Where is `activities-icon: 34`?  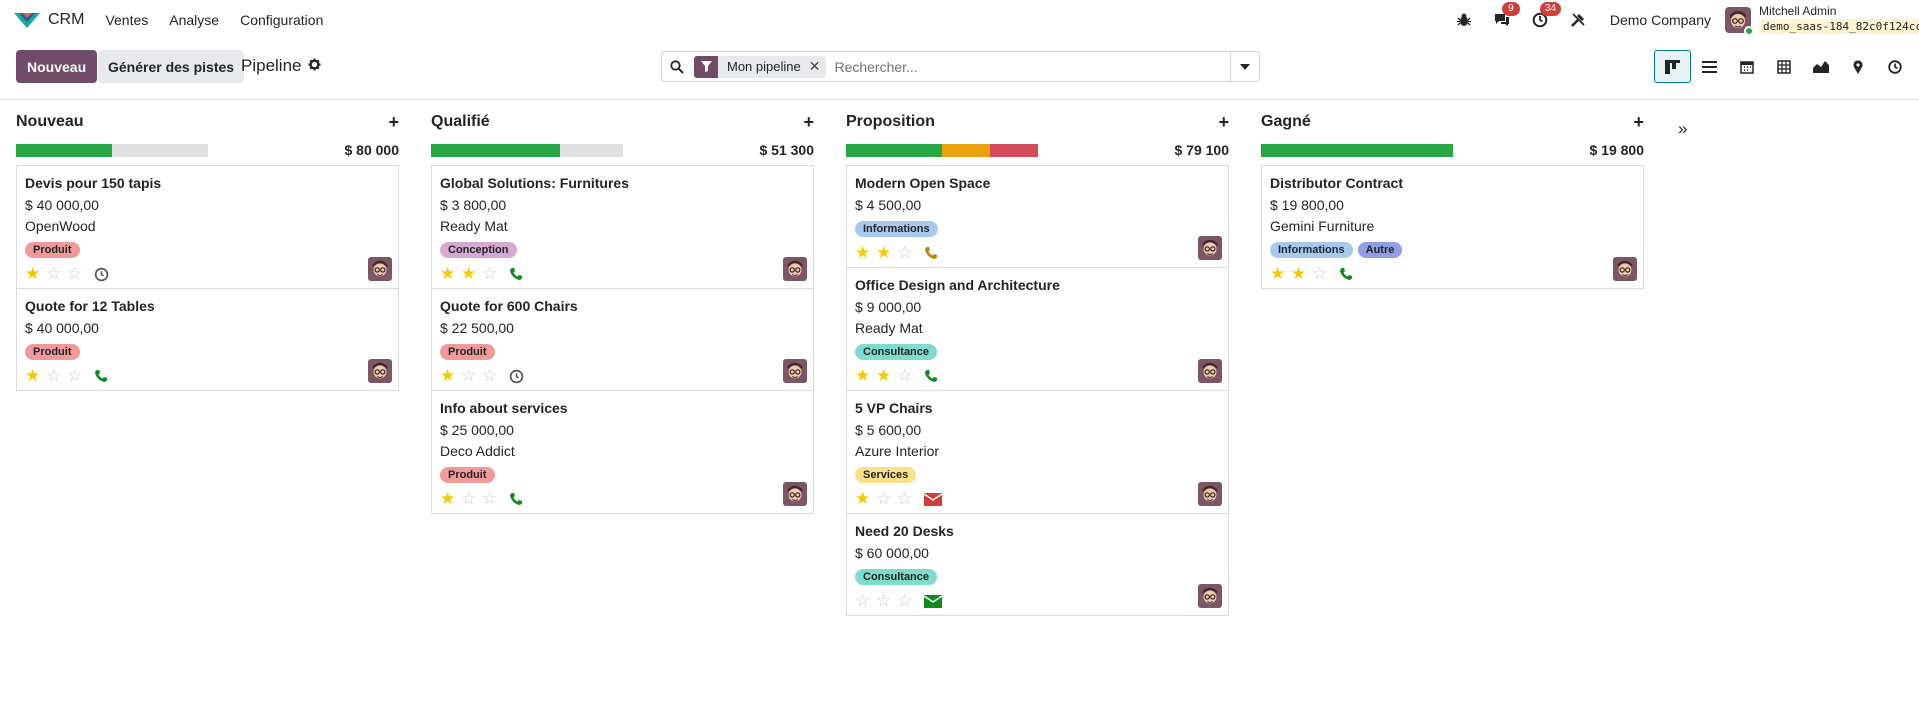 activities-icon: 34 is located at coordinates (1545, 16).